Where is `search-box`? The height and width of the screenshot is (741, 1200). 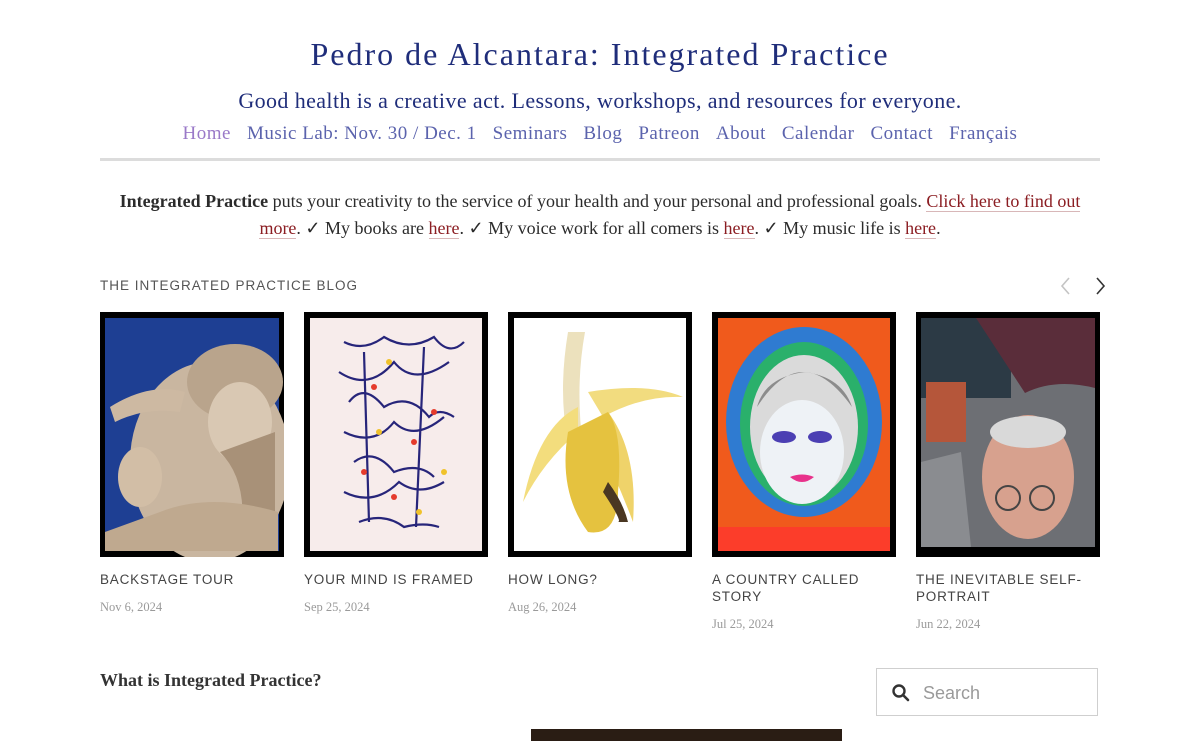
search-box is located at coordinates (987, 692).